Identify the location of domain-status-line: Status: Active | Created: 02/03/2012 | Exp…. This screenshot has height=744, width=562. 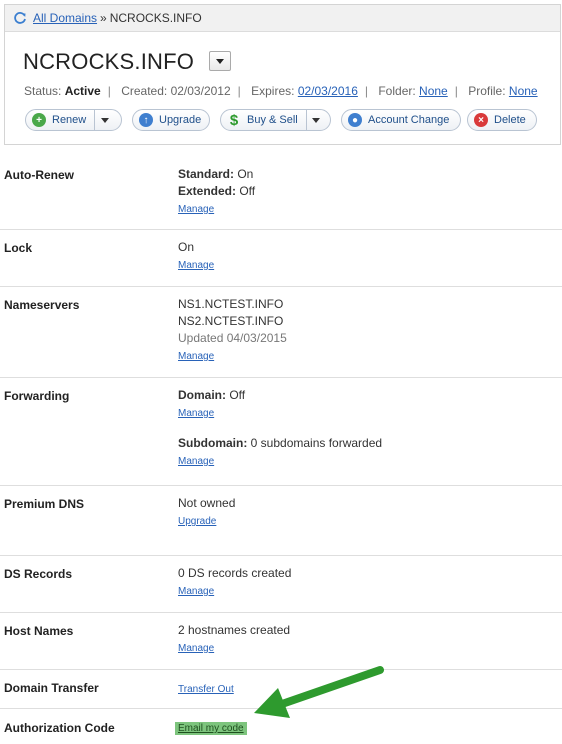
(281, 91).